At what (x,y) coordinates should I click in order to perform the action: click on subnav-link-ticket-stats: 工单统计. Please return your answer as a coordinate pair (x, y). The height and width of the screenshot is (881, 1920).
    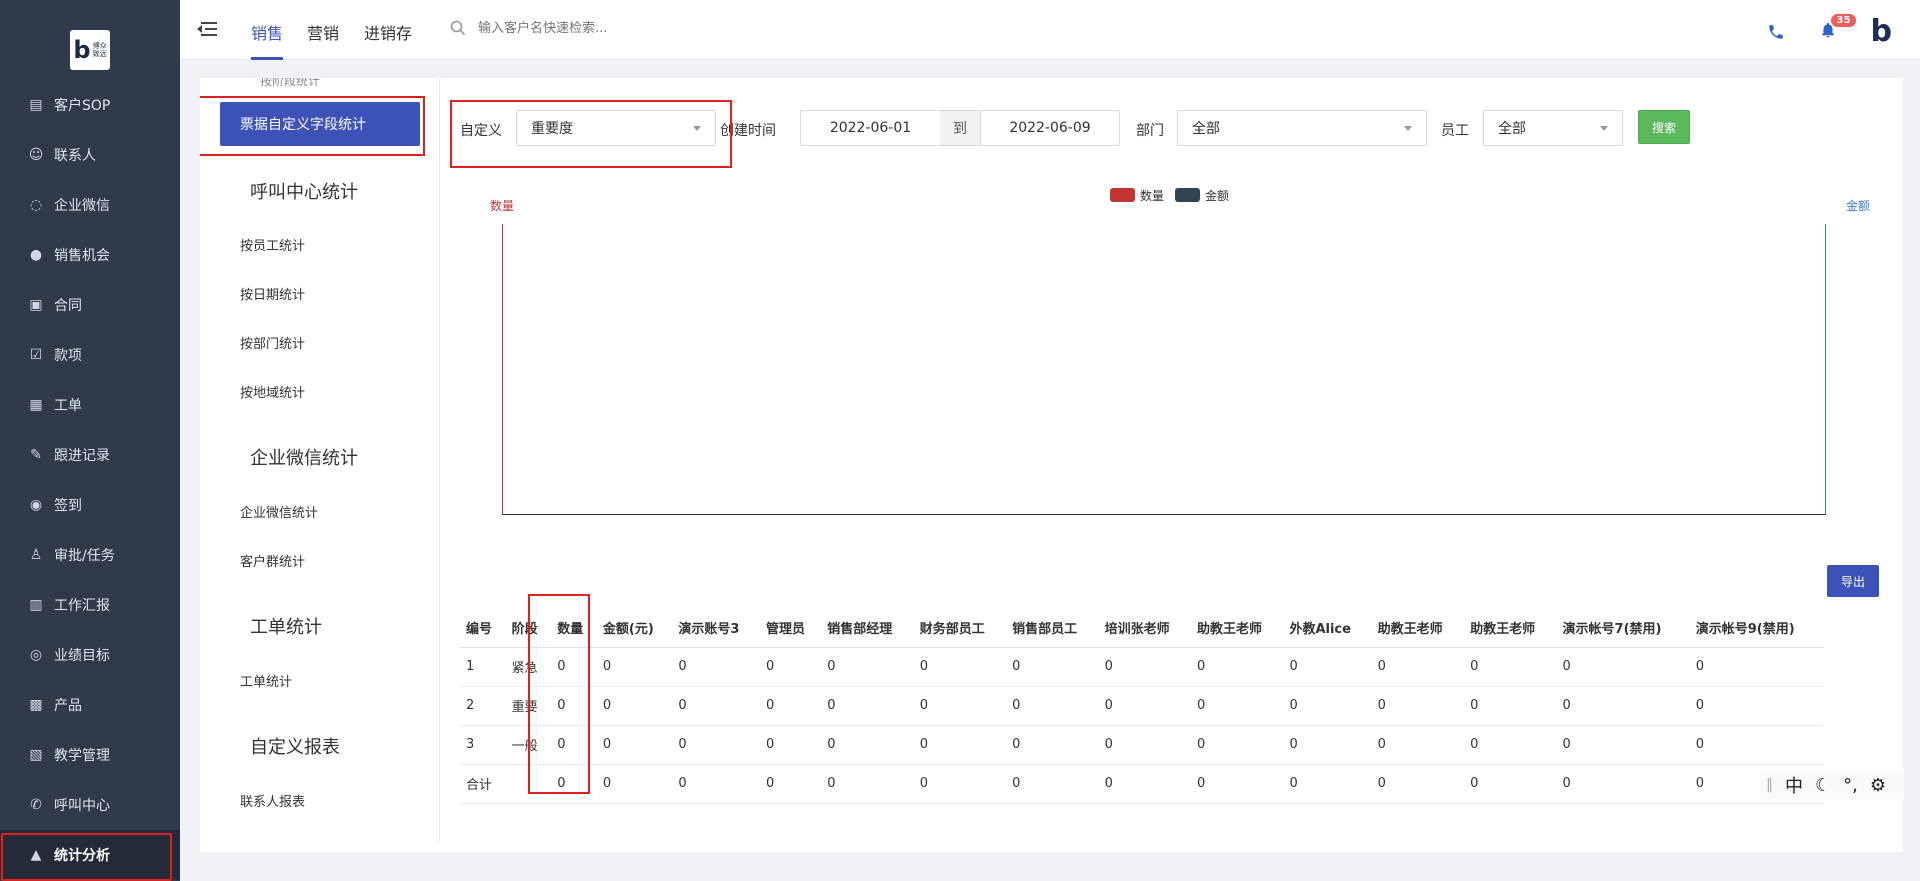
    Looking at the image, I should click on (266, 680).